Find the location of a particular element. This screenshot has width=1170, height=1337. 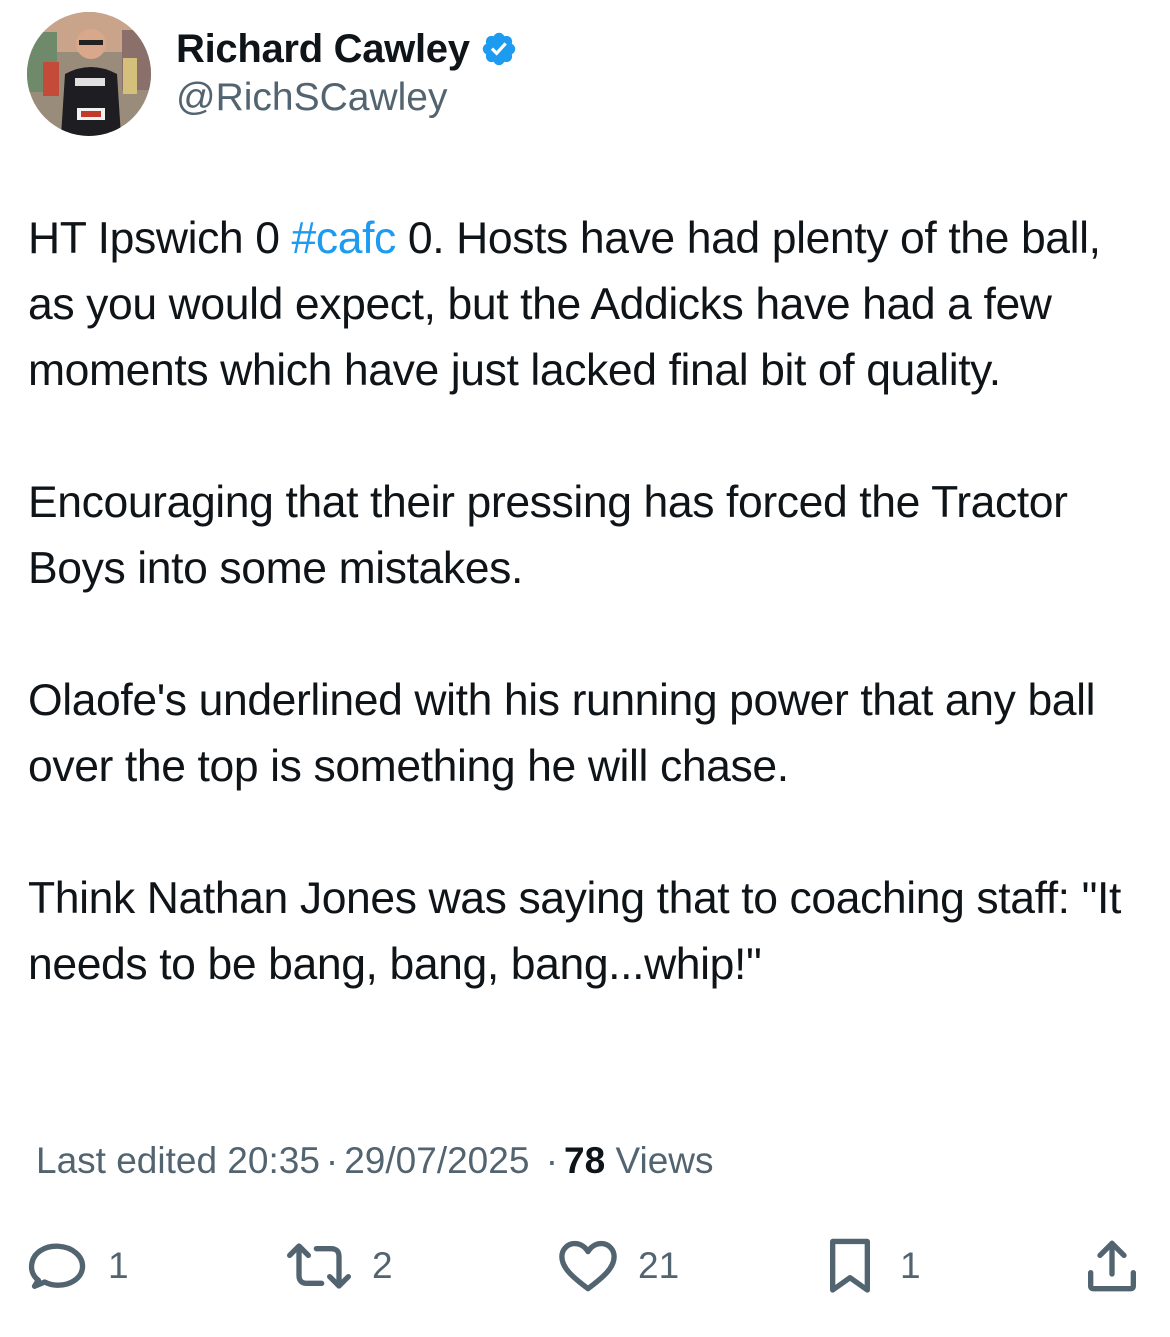

tweet-header: Richard Cawley @RichSCawley is located at coordinates (272, 74).